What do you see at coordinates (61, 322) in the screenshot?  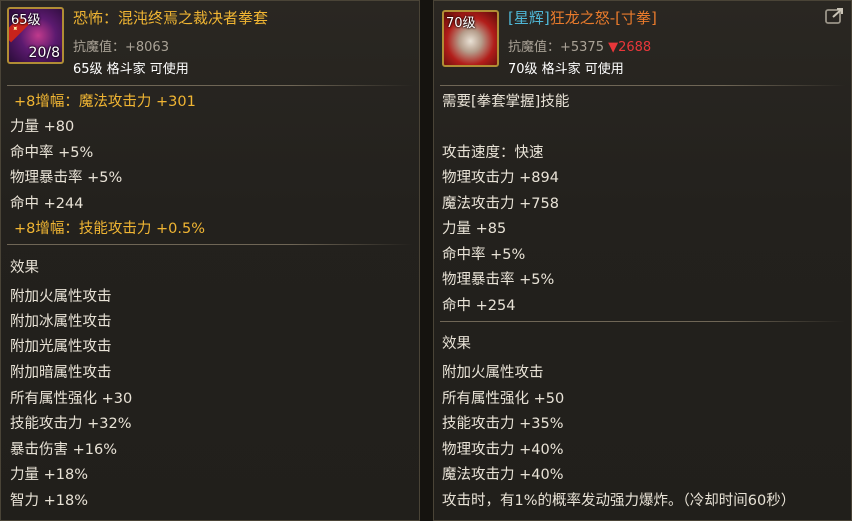 I see `effect-line: 附加冰属性攻击` at bounding box center [61, 322].